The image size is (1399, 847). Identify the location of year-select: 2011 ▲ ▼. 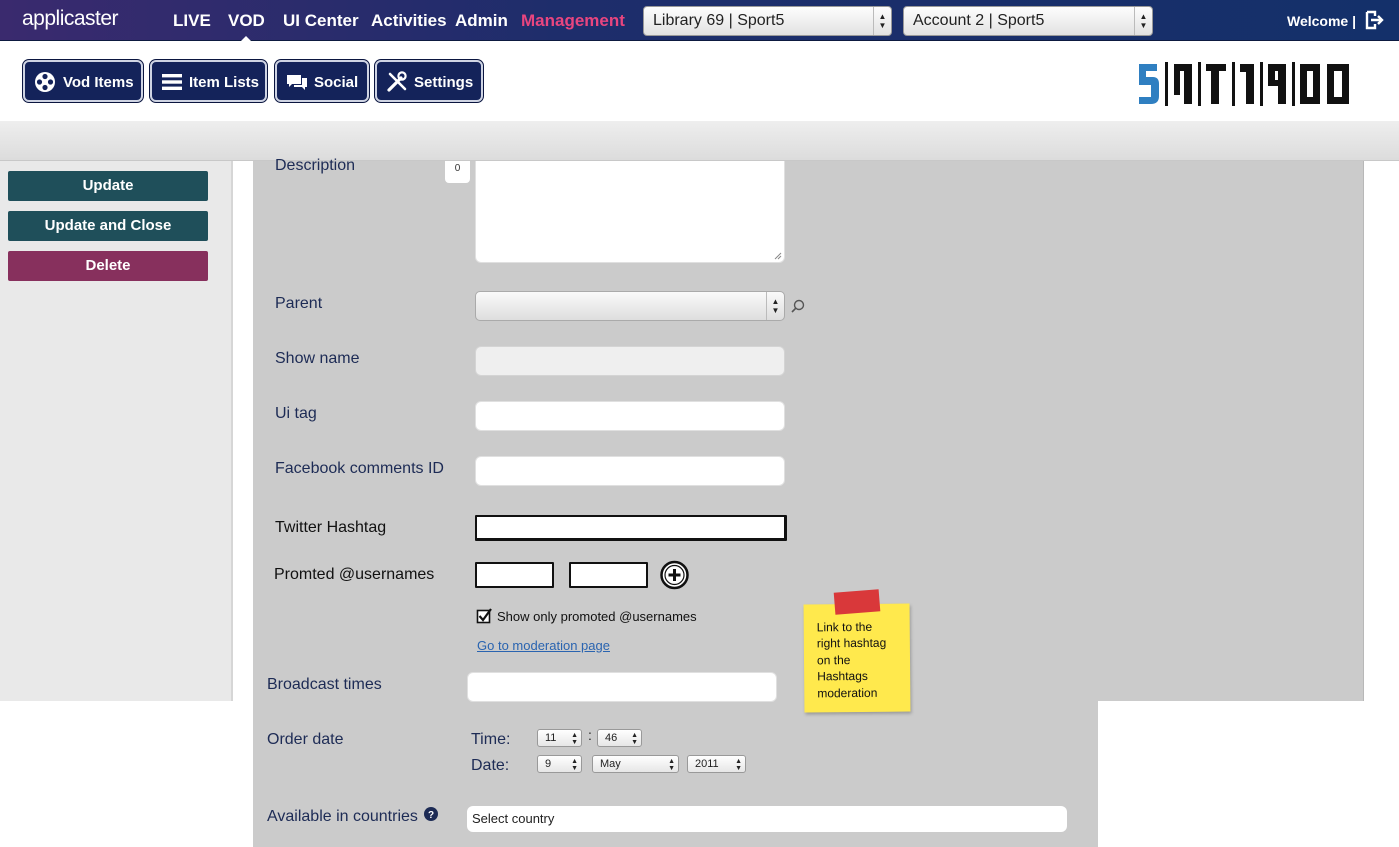
(716, 764).